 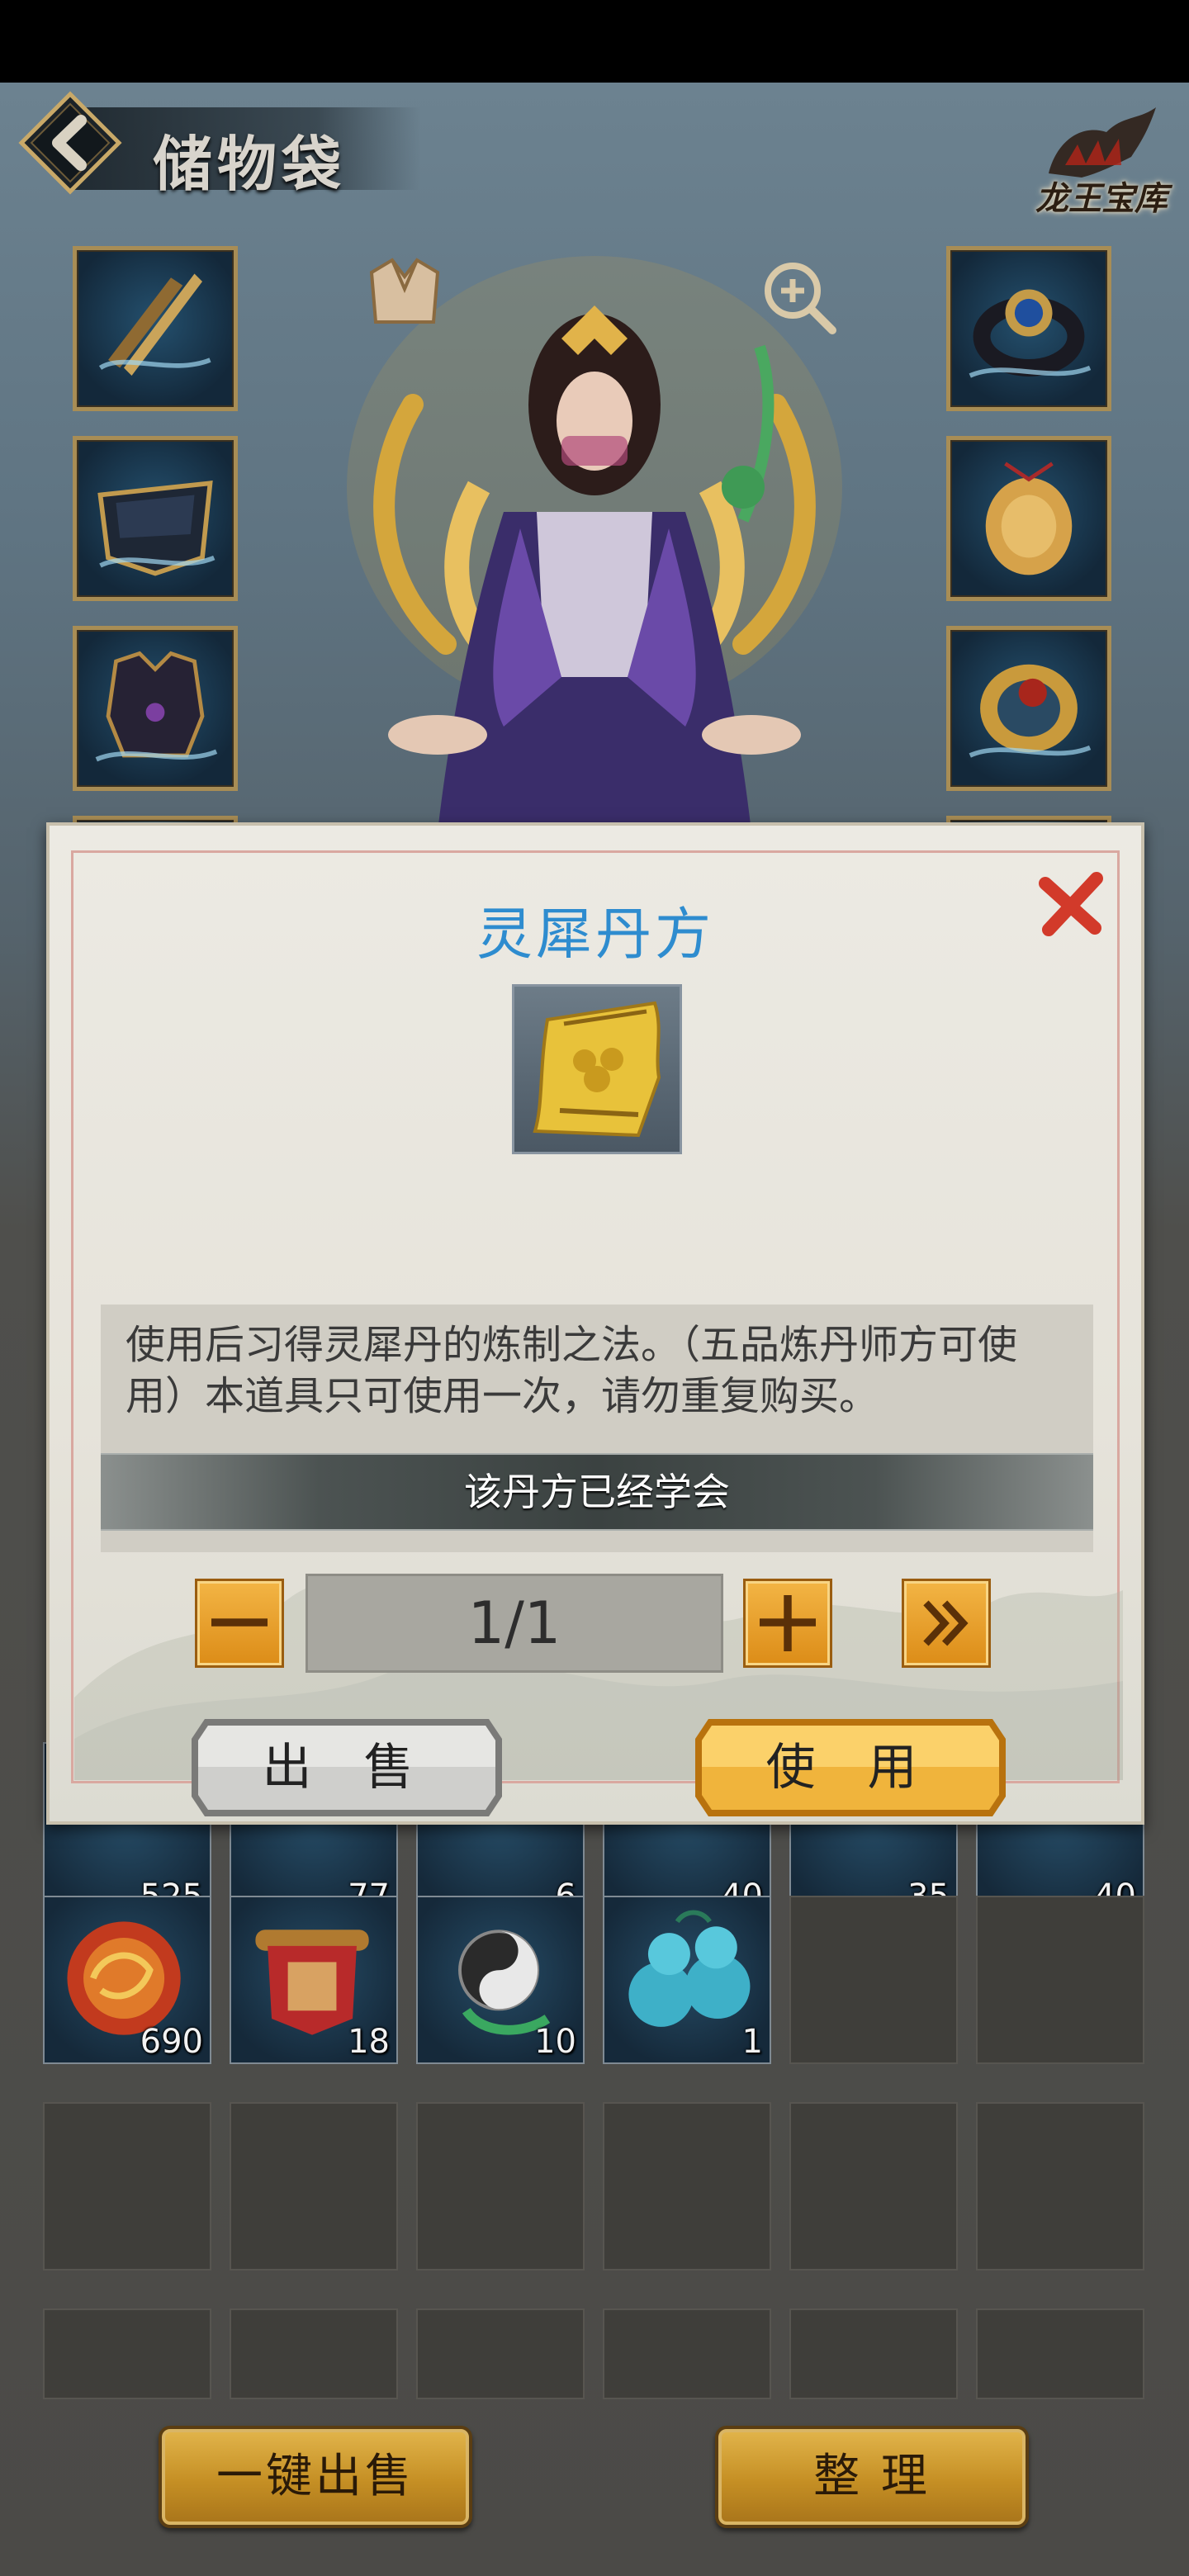 What do you see at coordinates (314, 1980) in the screenshot?
I see `inventory-slot: 18` at bounding box center [314, 1980].